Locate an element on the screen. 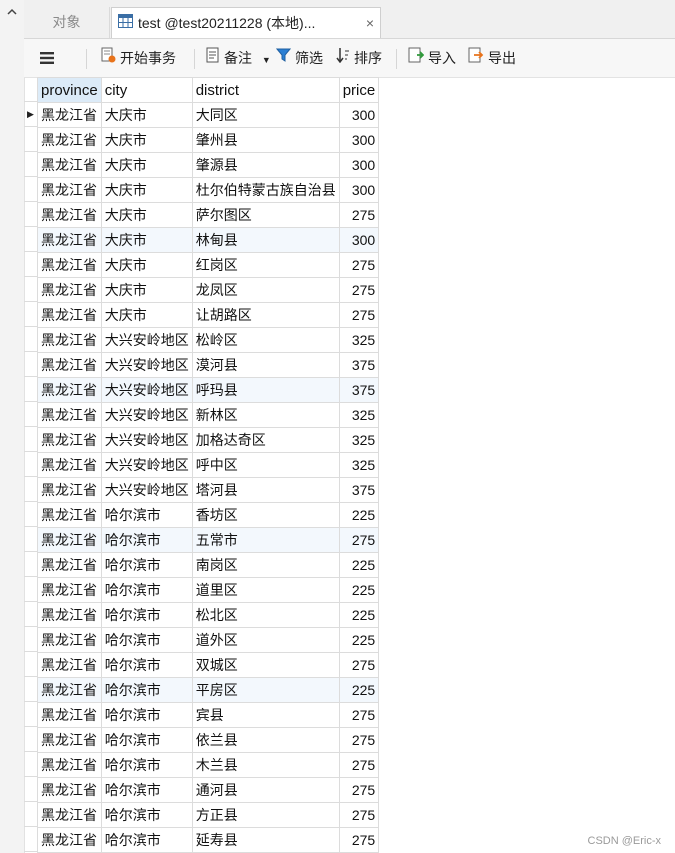 This screenshot has width=675, height=853. cell-district: 林甸县 is located at coordinates (265, 240).